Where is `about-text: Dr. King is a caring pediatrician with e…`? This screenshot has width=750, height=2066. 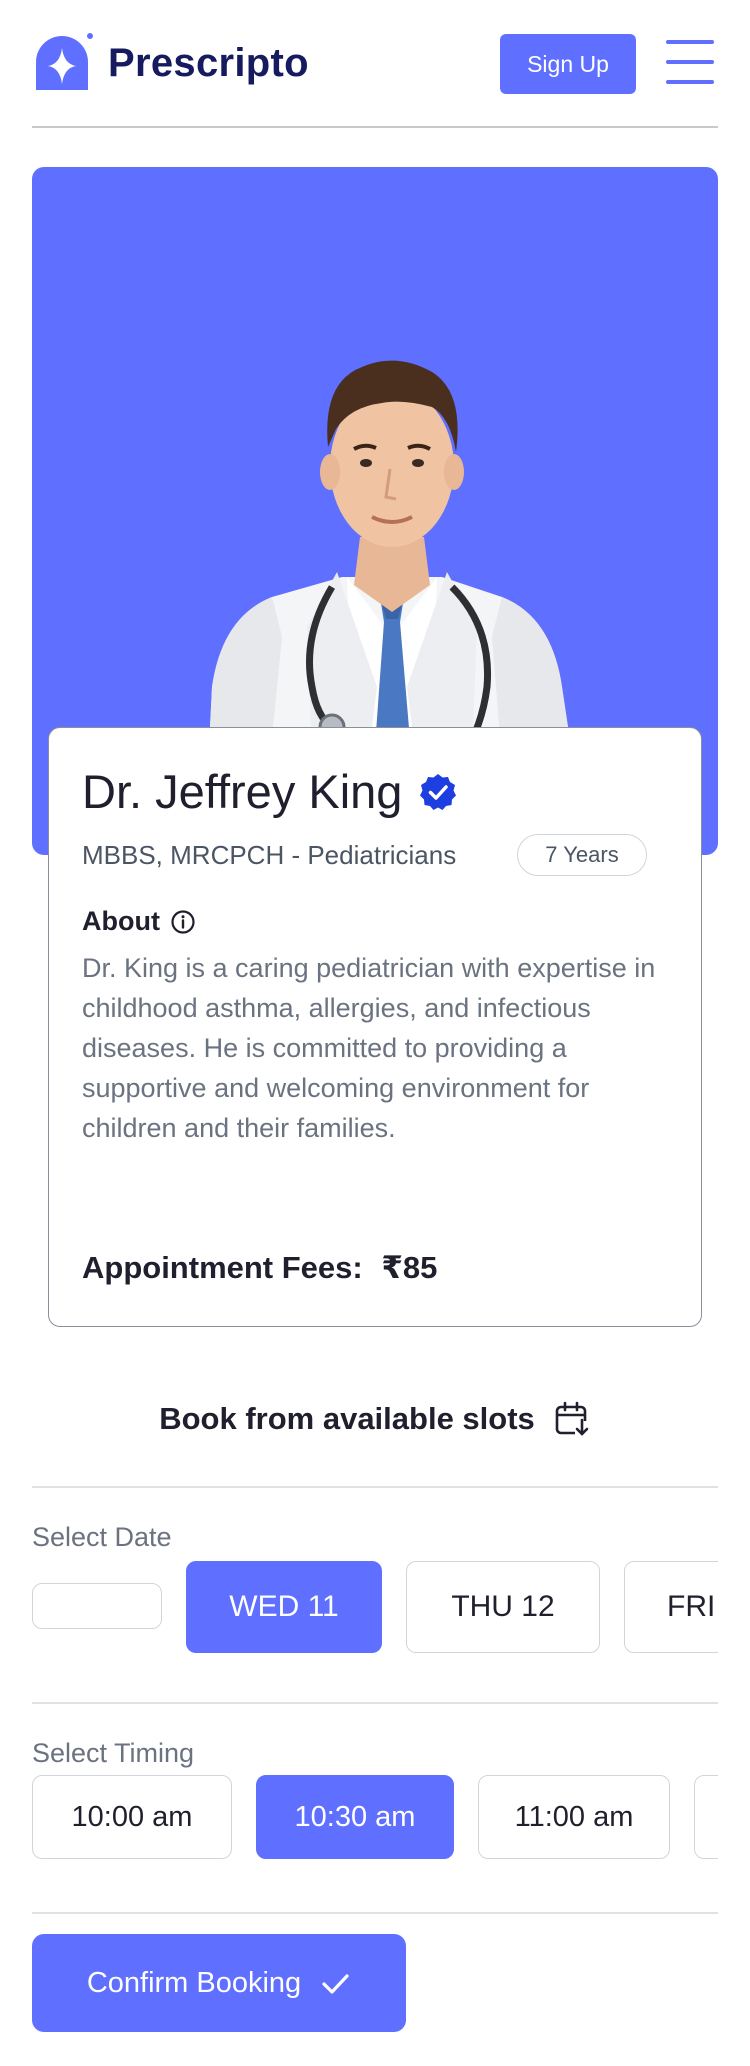 about-text: Dr. King is a caring pediatrician with e… is located at coordinates (369, 1048).